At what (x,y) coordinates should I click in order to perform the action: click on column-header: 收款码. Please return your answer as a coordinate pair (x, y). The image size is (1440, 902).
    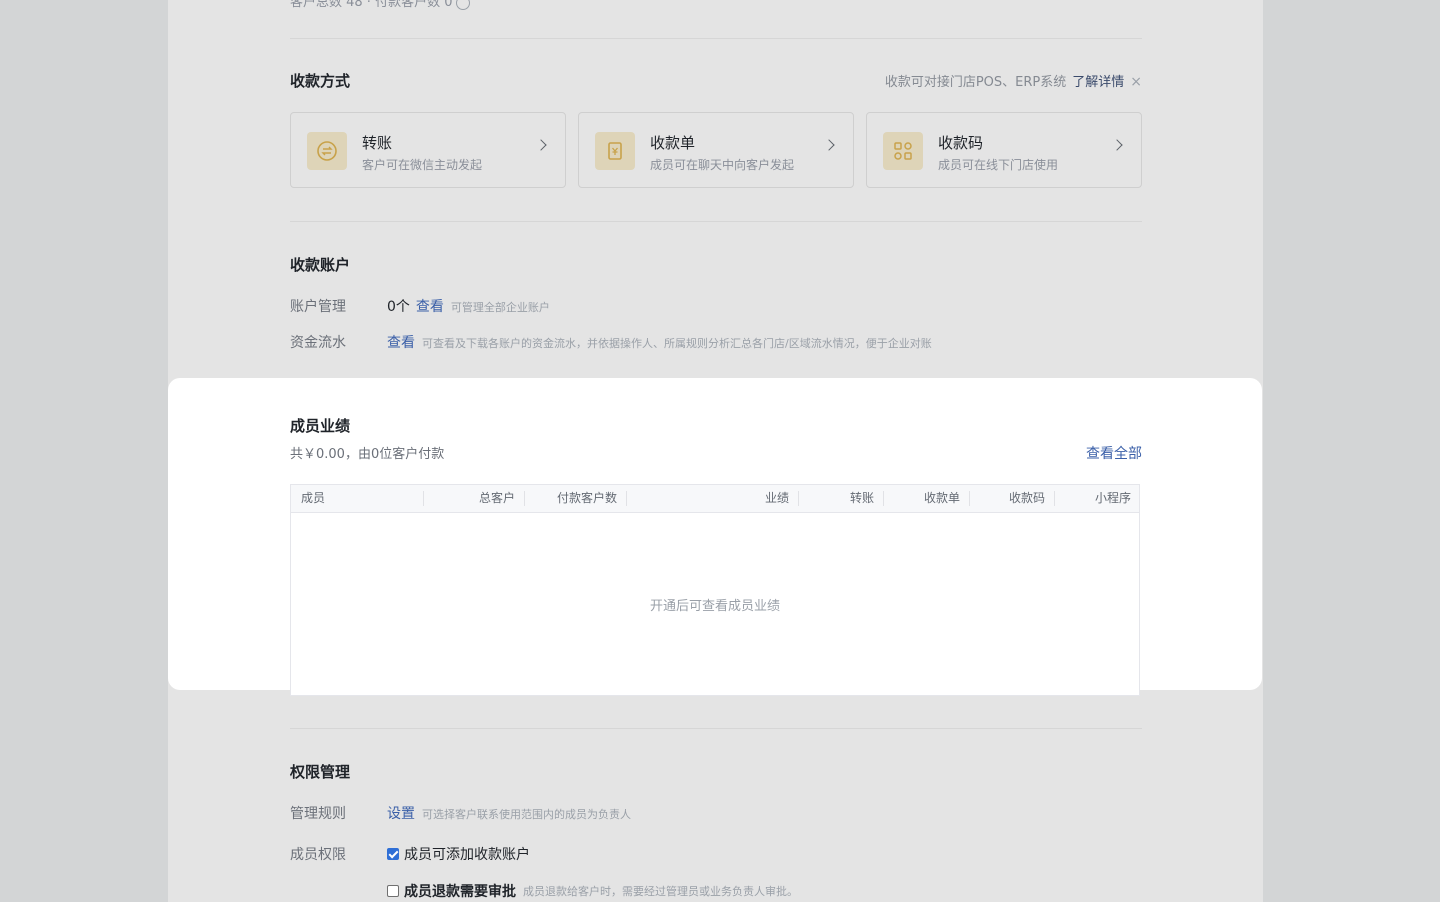
    Looking at the image, I should click on (1012, 498).